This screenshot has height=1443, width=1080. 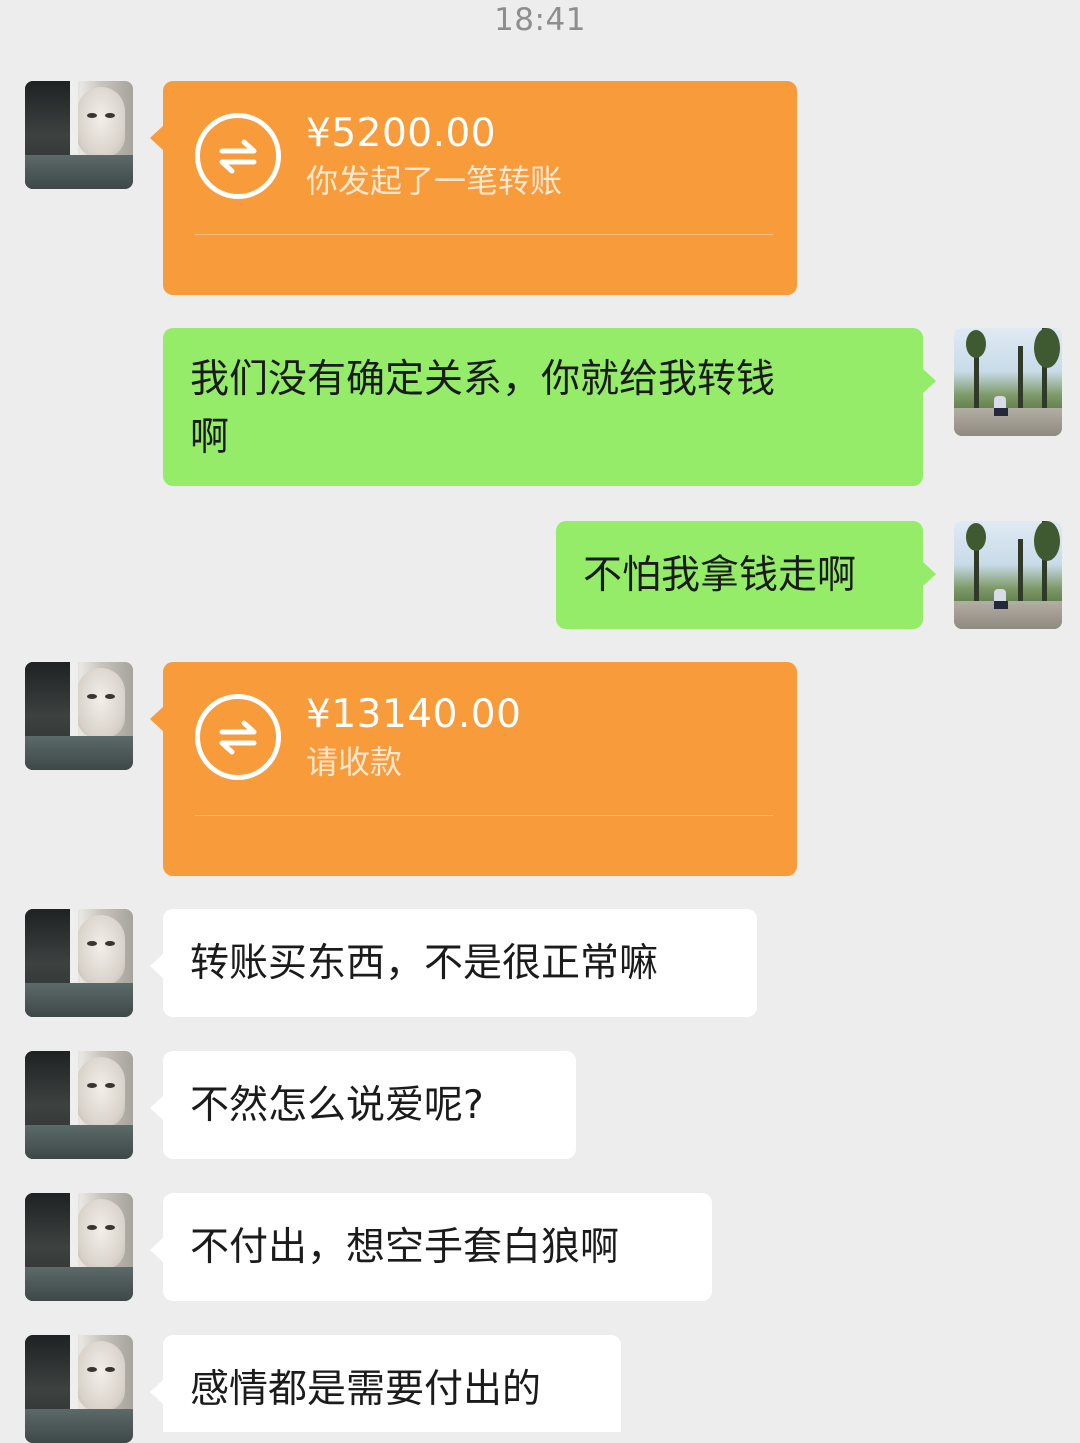 I want to click on message-line: 转账买东西，不是很正常嘛, so click(x=424, y=963).